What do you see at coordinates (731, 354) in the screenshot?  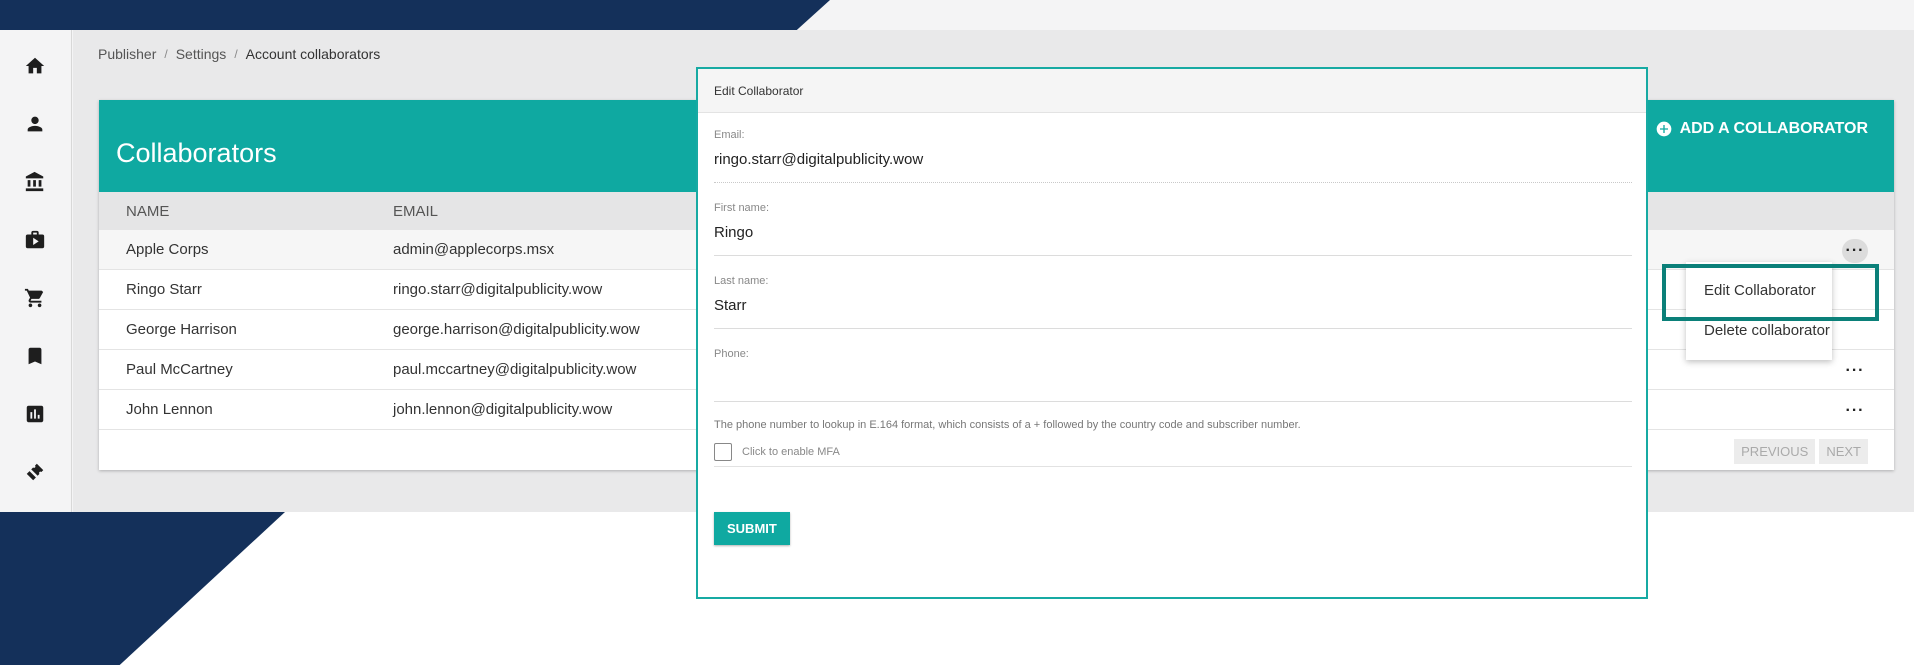 I see `phone-label: Phone:` at bounding box center [731, 354].